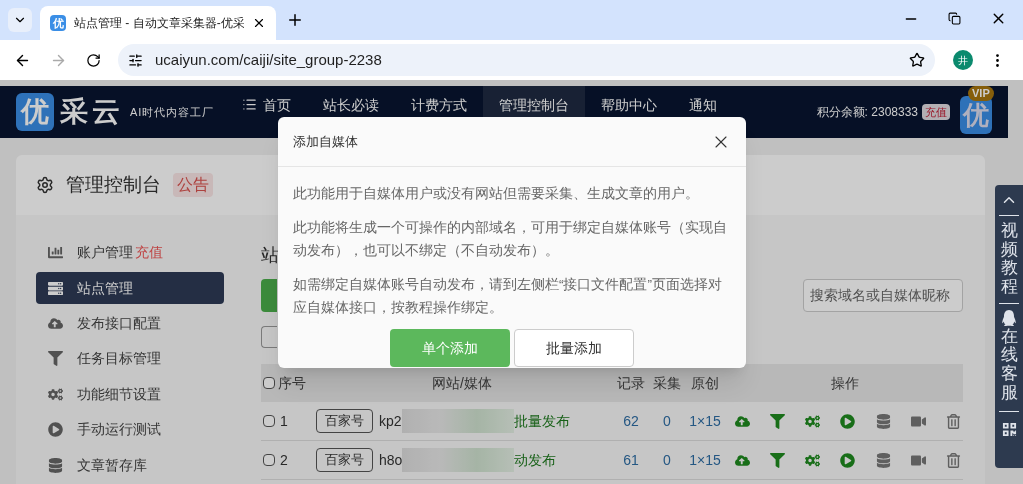 The width and height of the screenshot is (1023, 484). Describe the element at coordinates (269, 59) in the screenshot. I see `url-text: ucaiyun.com/caiji/site_group-2238` at that location.